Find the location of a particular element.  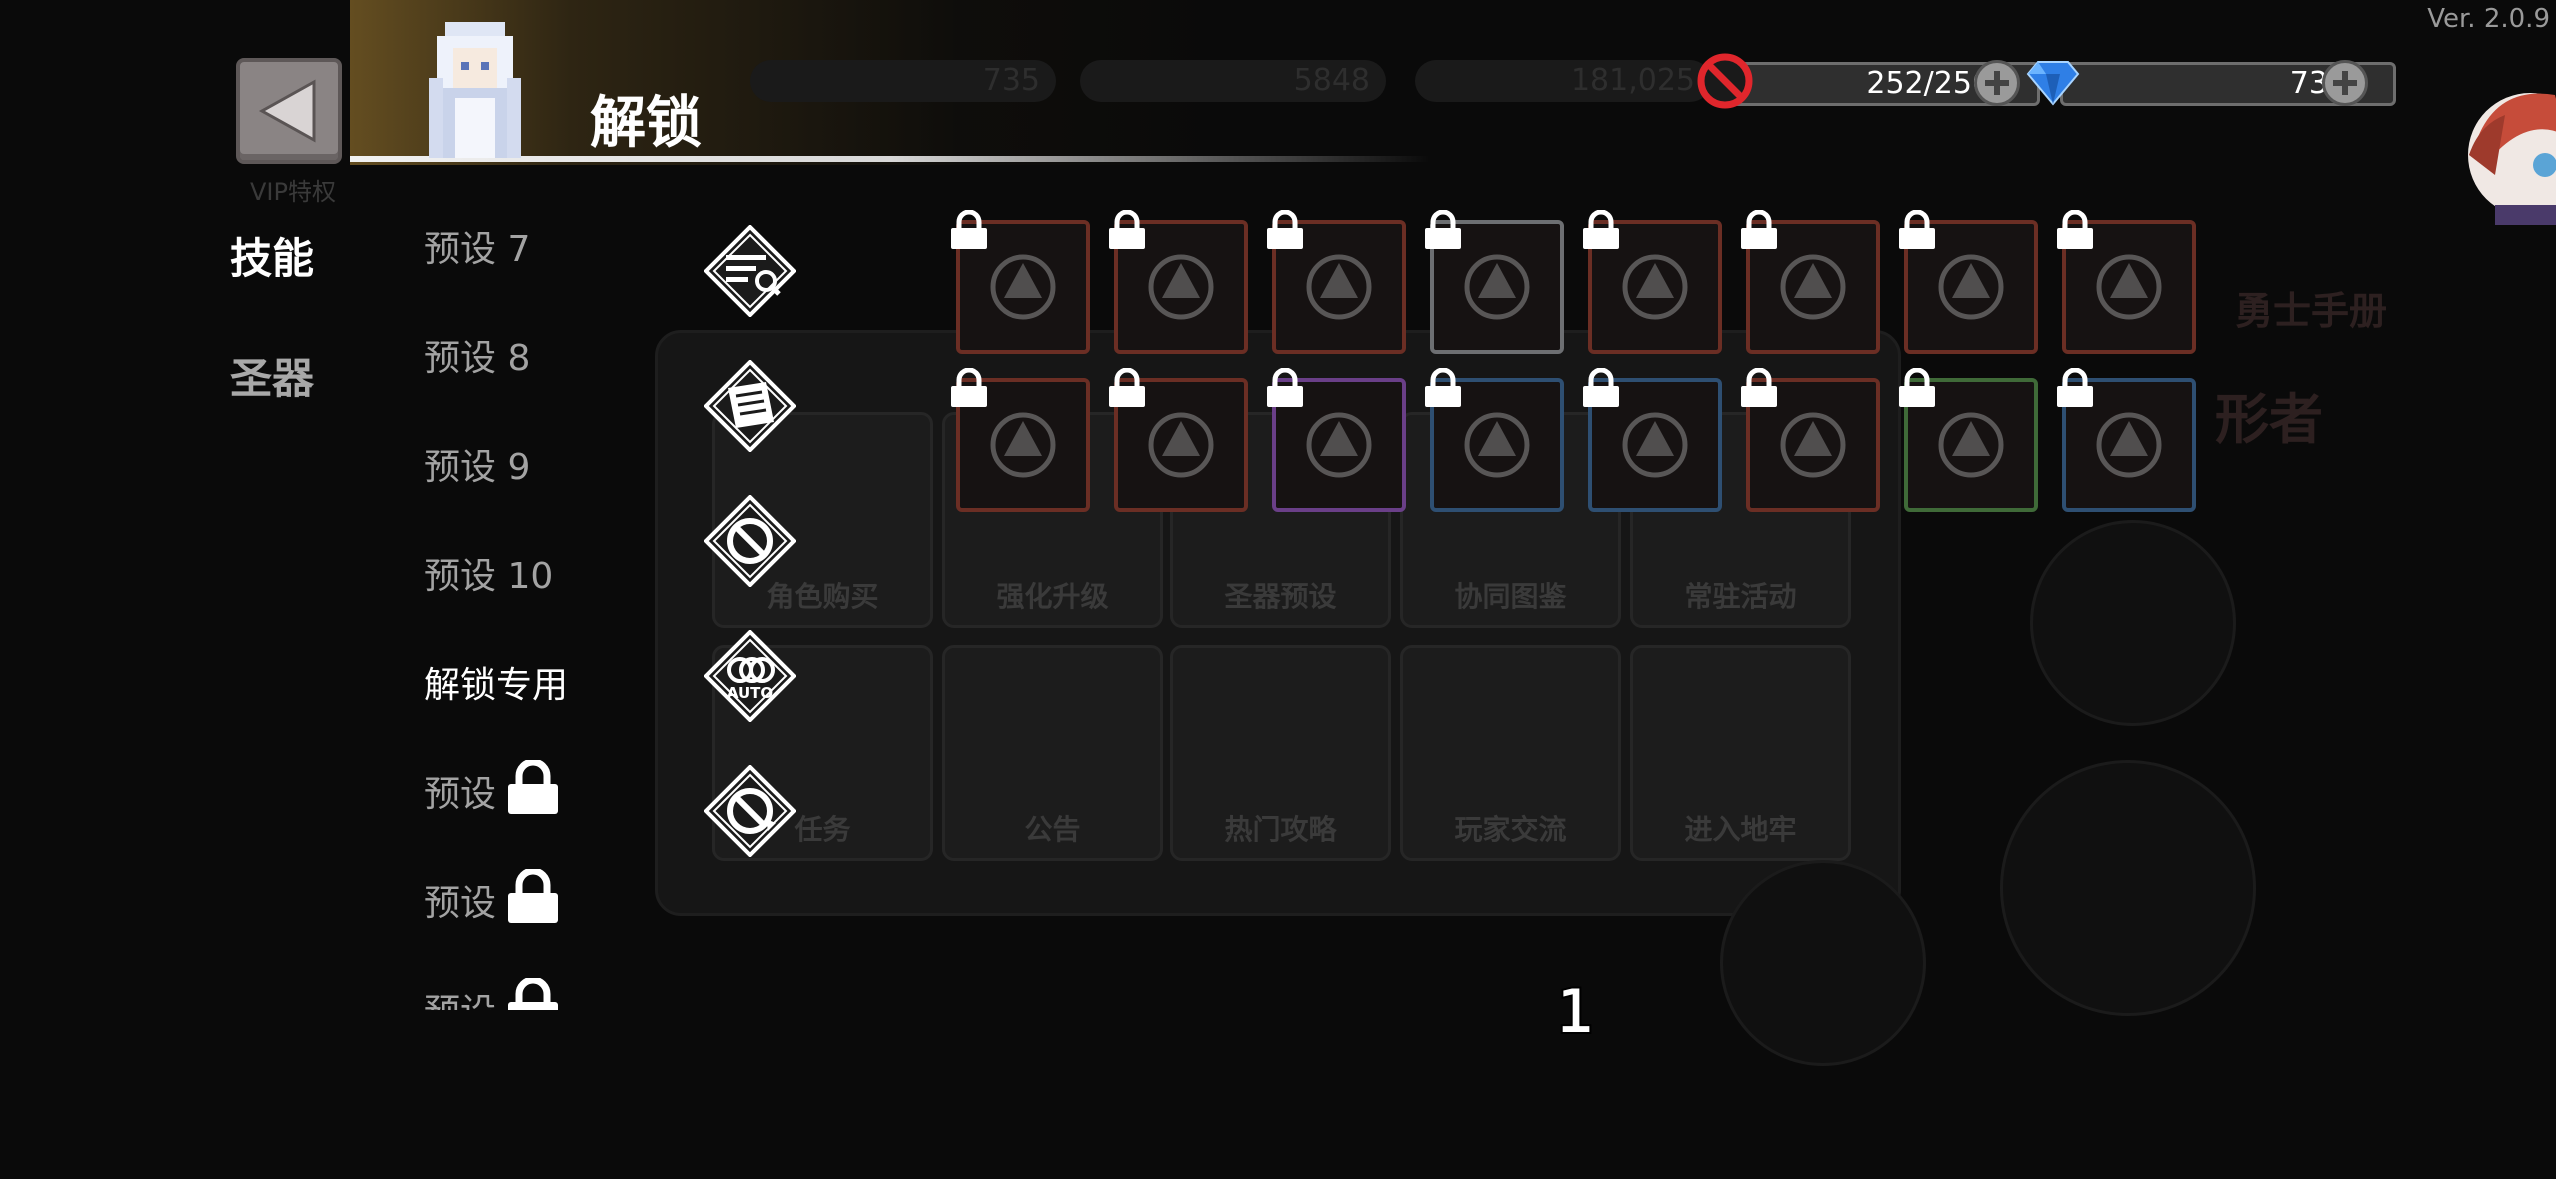

faded-resource-bar-2: 5848 is located at coordinates (1233, 81).